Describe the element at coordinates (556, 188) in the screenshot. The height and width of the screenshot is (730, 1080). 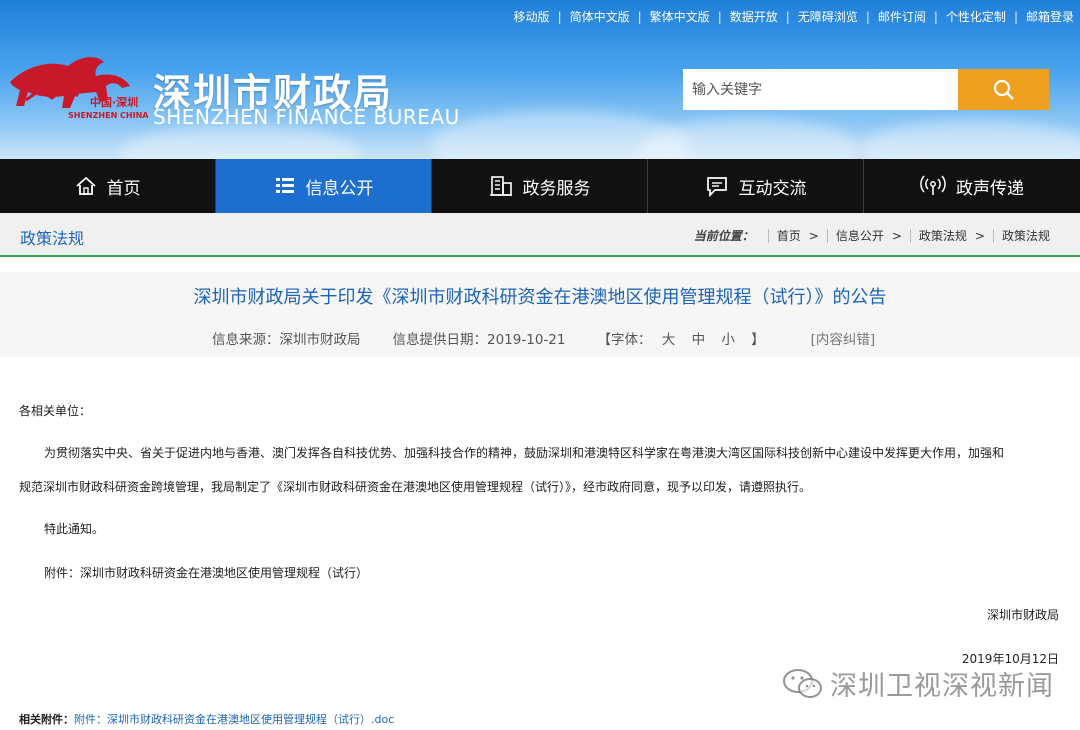
I see `nav-gov-service-label: 政务服务` at that location.